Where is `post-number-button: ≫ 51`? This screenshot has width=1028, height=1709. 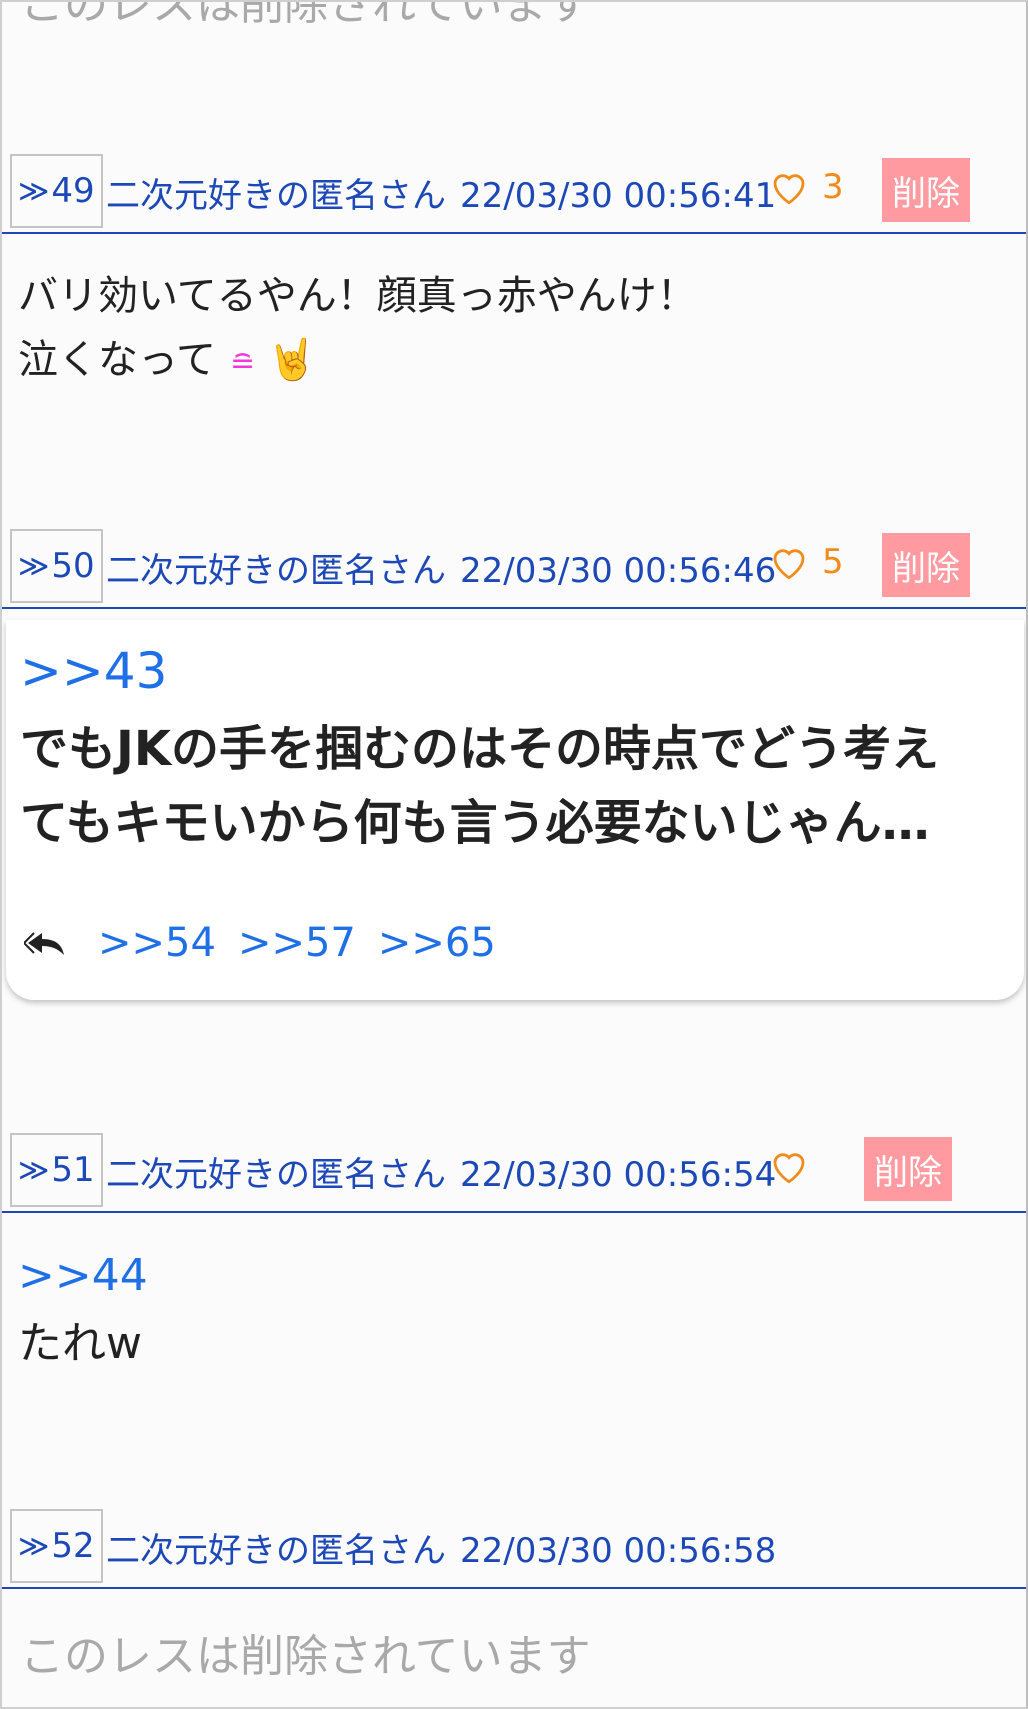 post-number-button: ≫ 51 is located at coordinates (56, 1170).